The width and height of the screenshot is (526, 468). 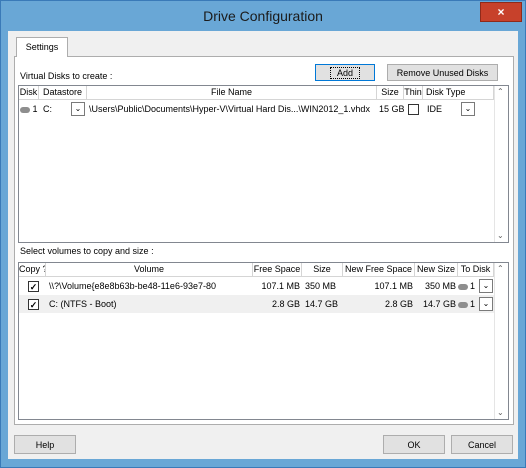 I want to click on free-space-value: 107.1 MB, so click(x=280, y=286).